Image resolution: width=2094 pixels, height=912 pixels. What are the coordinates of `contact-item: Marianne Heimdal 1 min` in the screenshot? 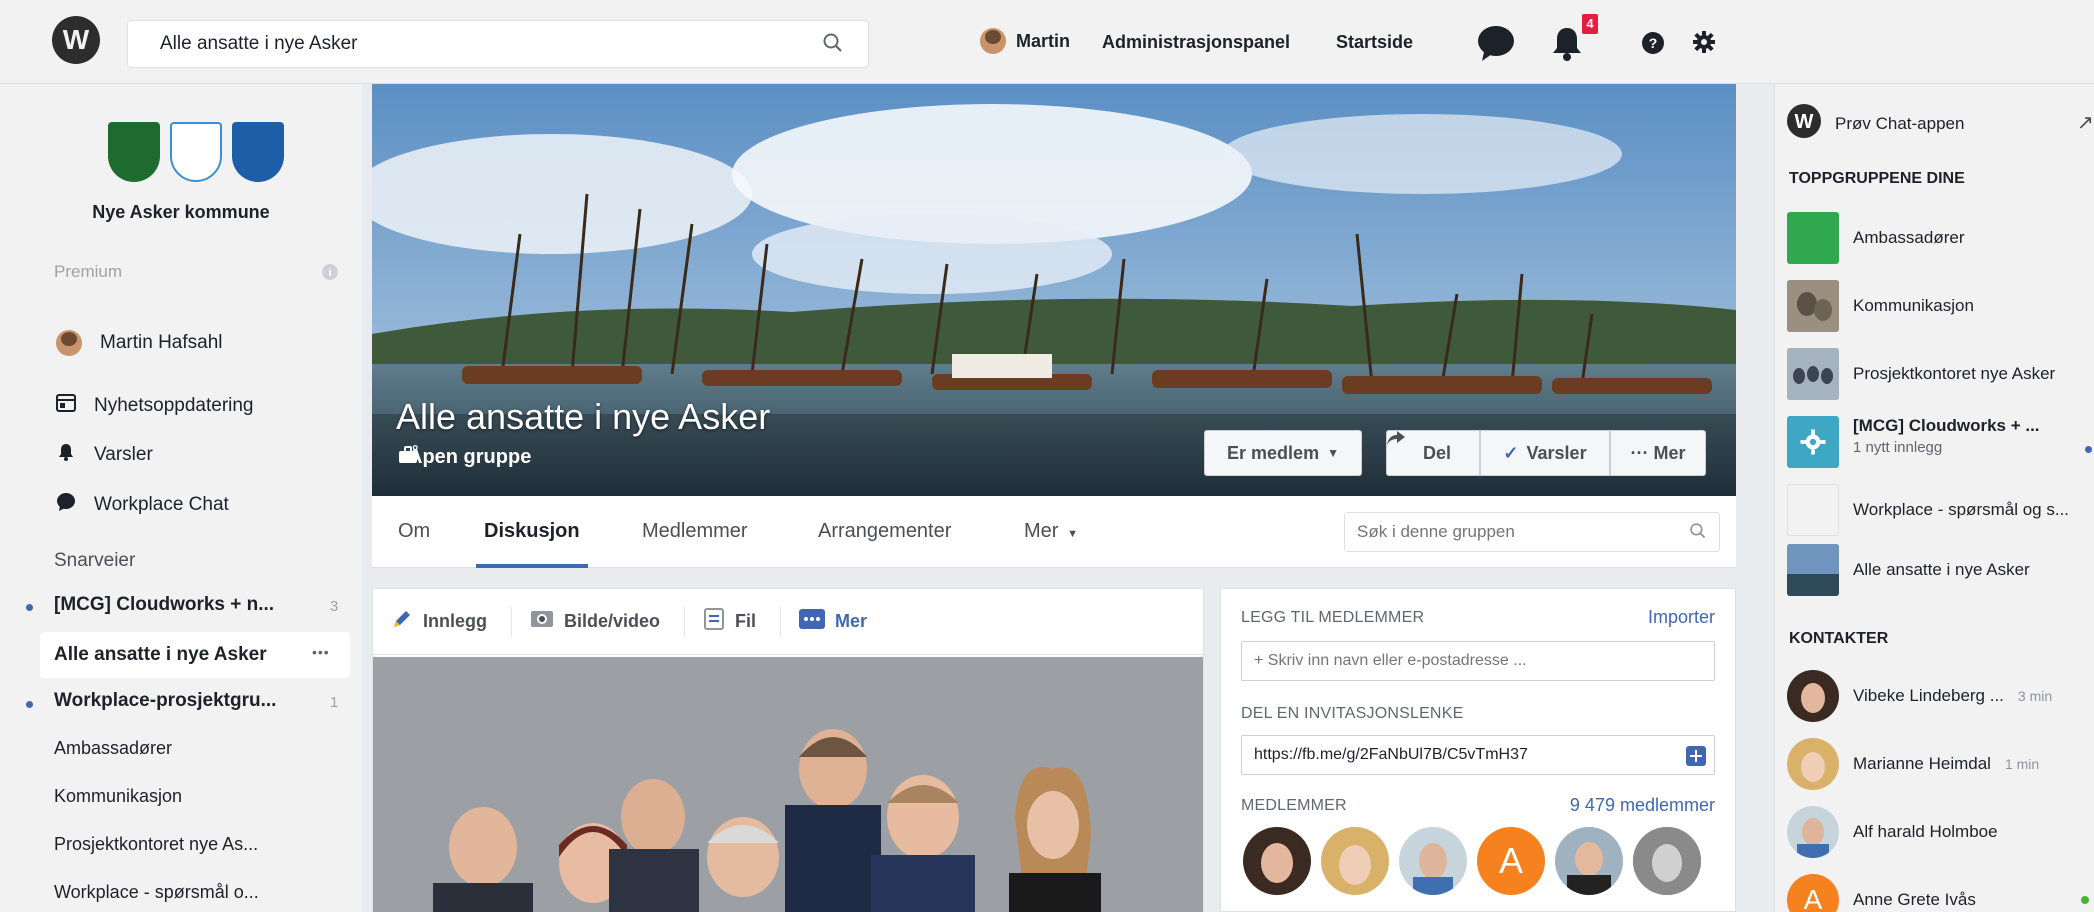 It's located at (1913, 764).